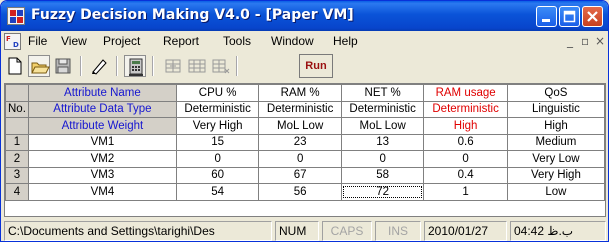  Describe the element at coordinates (300, 93) in the screenshot. I see `attribute-header-cell: RAM %` at that location.